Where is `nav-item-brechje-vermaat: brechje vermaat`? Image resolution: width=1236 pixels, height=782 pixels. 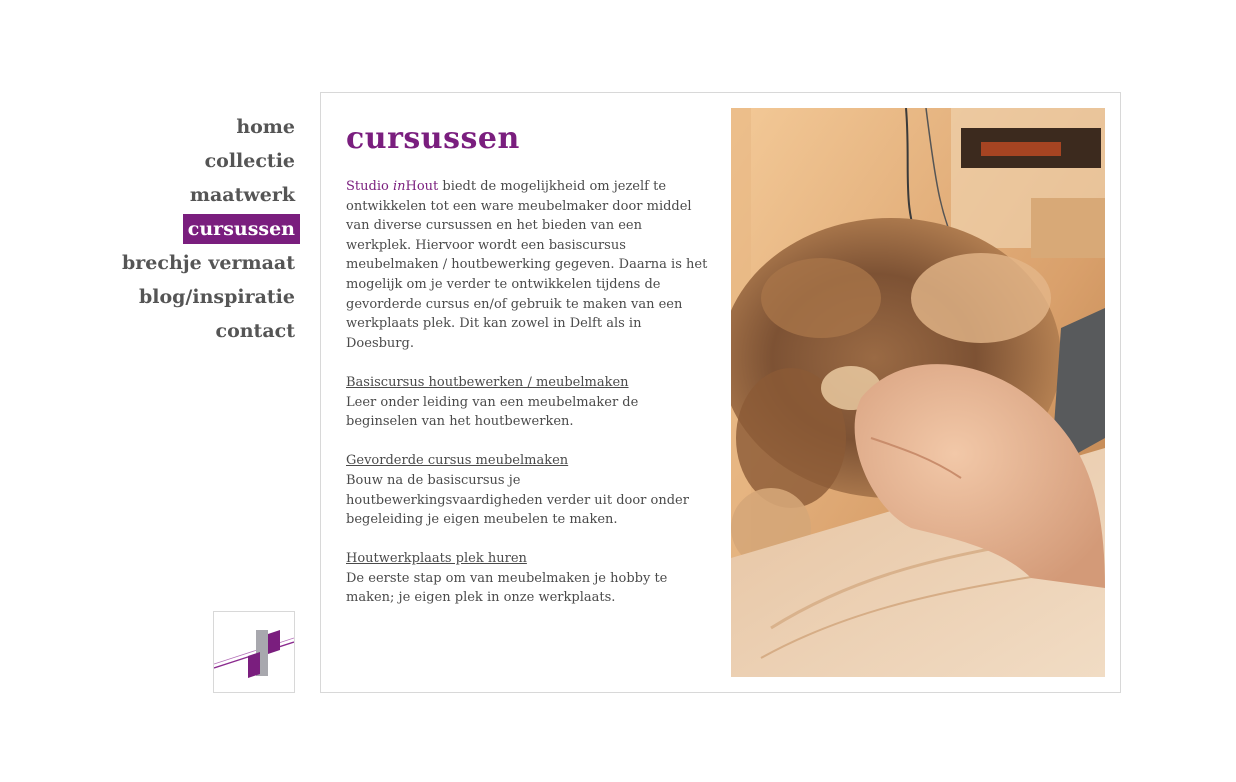 nav-item-brechje-vermaat: brechje vermaat is located at coordinates (200, 263).